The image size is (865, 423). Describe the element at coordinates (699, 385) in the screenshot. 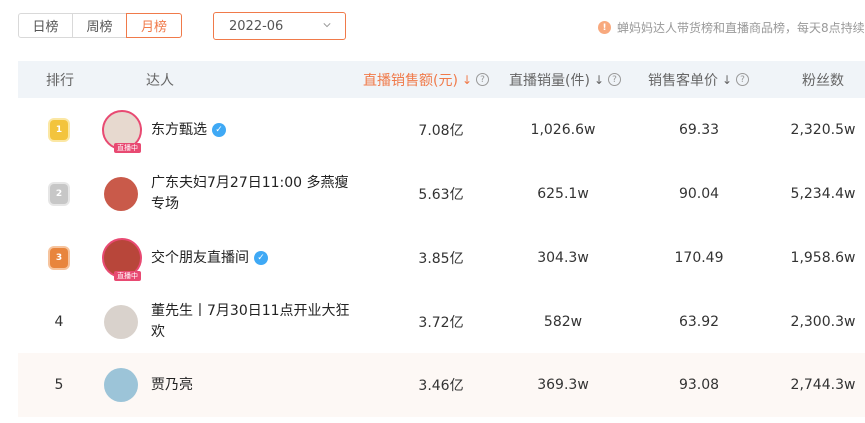

I see `unit-price: 93.08` at that location.